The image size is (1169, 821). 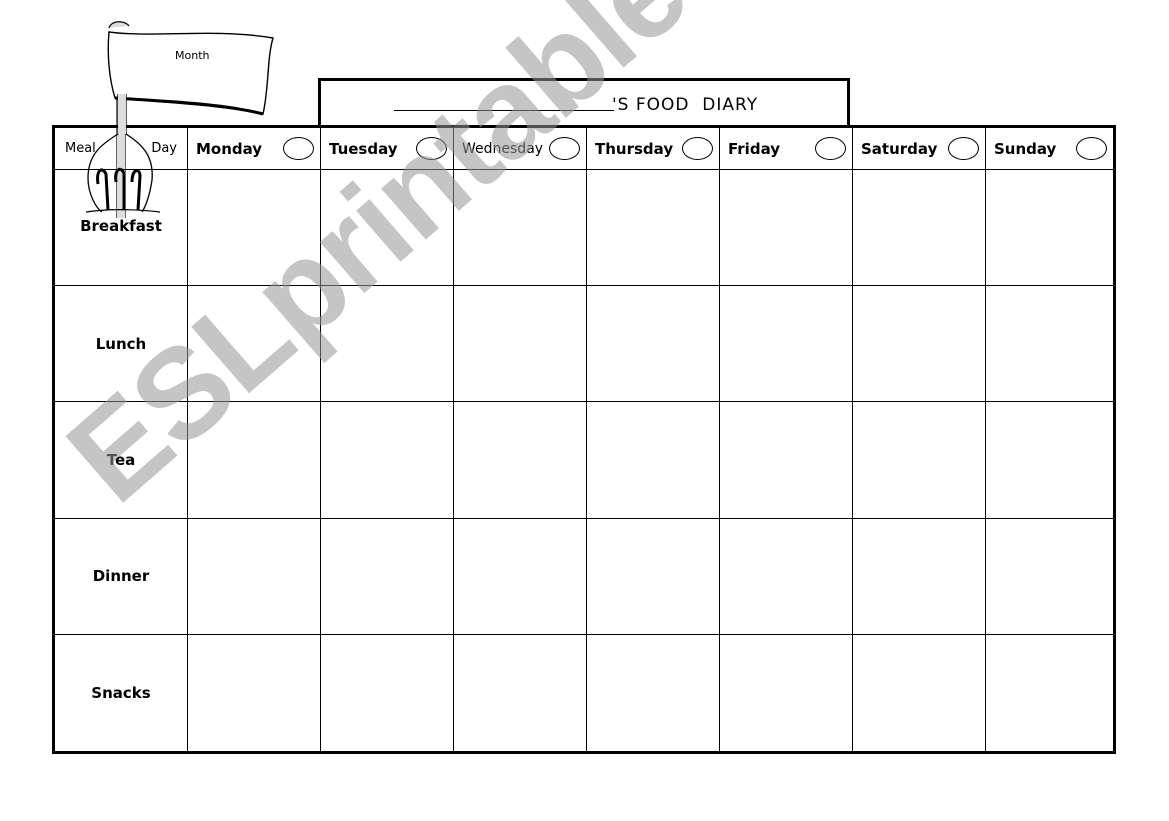 I want to click on day-name: Monday, so click(x=229, y=148).